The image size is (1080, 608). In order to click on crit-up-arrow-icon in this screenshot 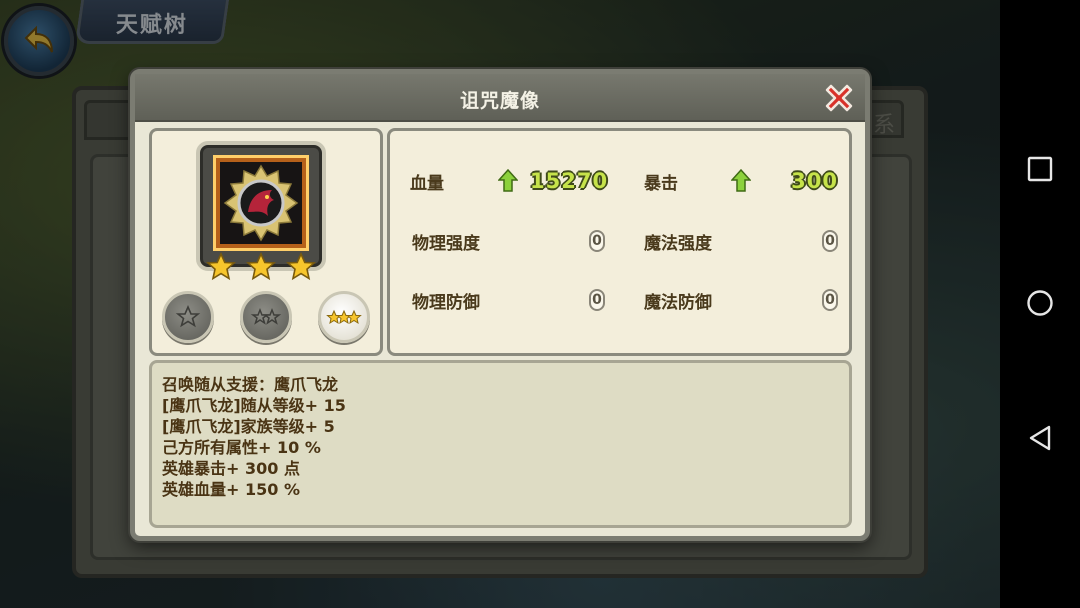, I will do `click(741, 180)`.